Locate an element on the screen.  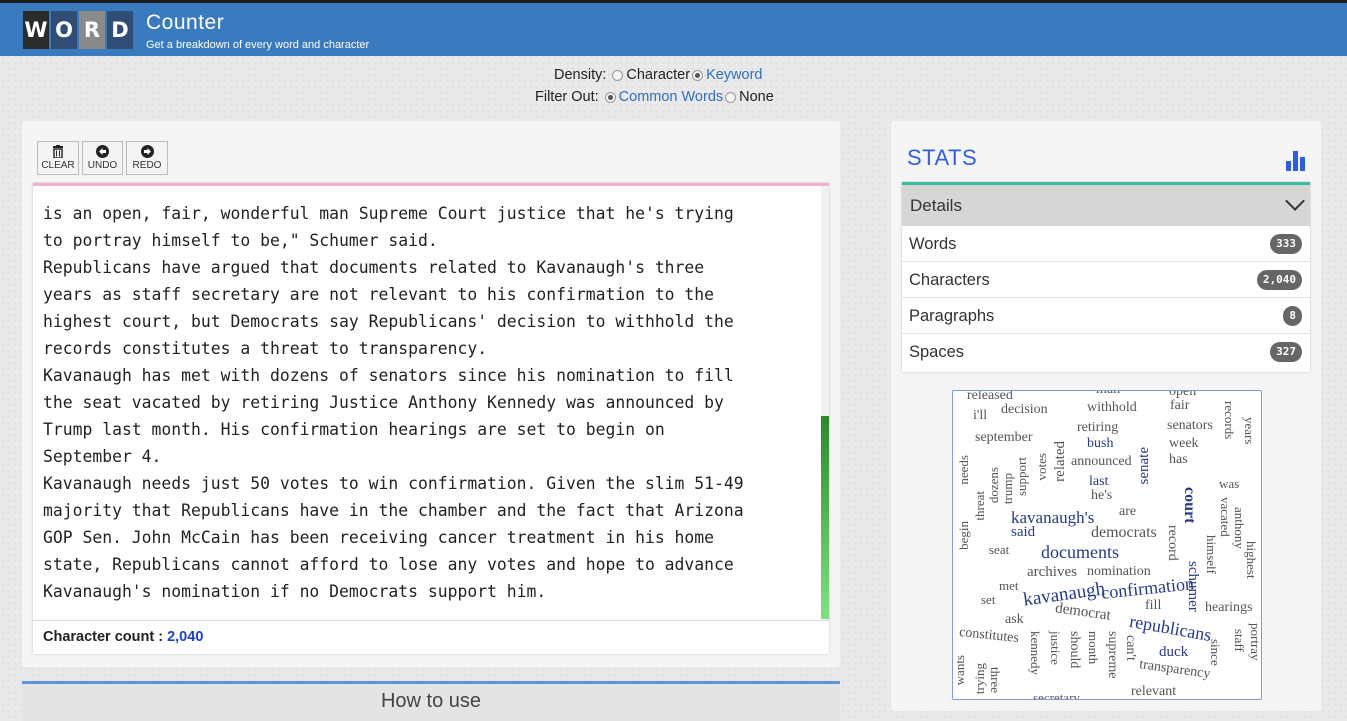
cloud-word: years is located at coordinates (1249, 431).